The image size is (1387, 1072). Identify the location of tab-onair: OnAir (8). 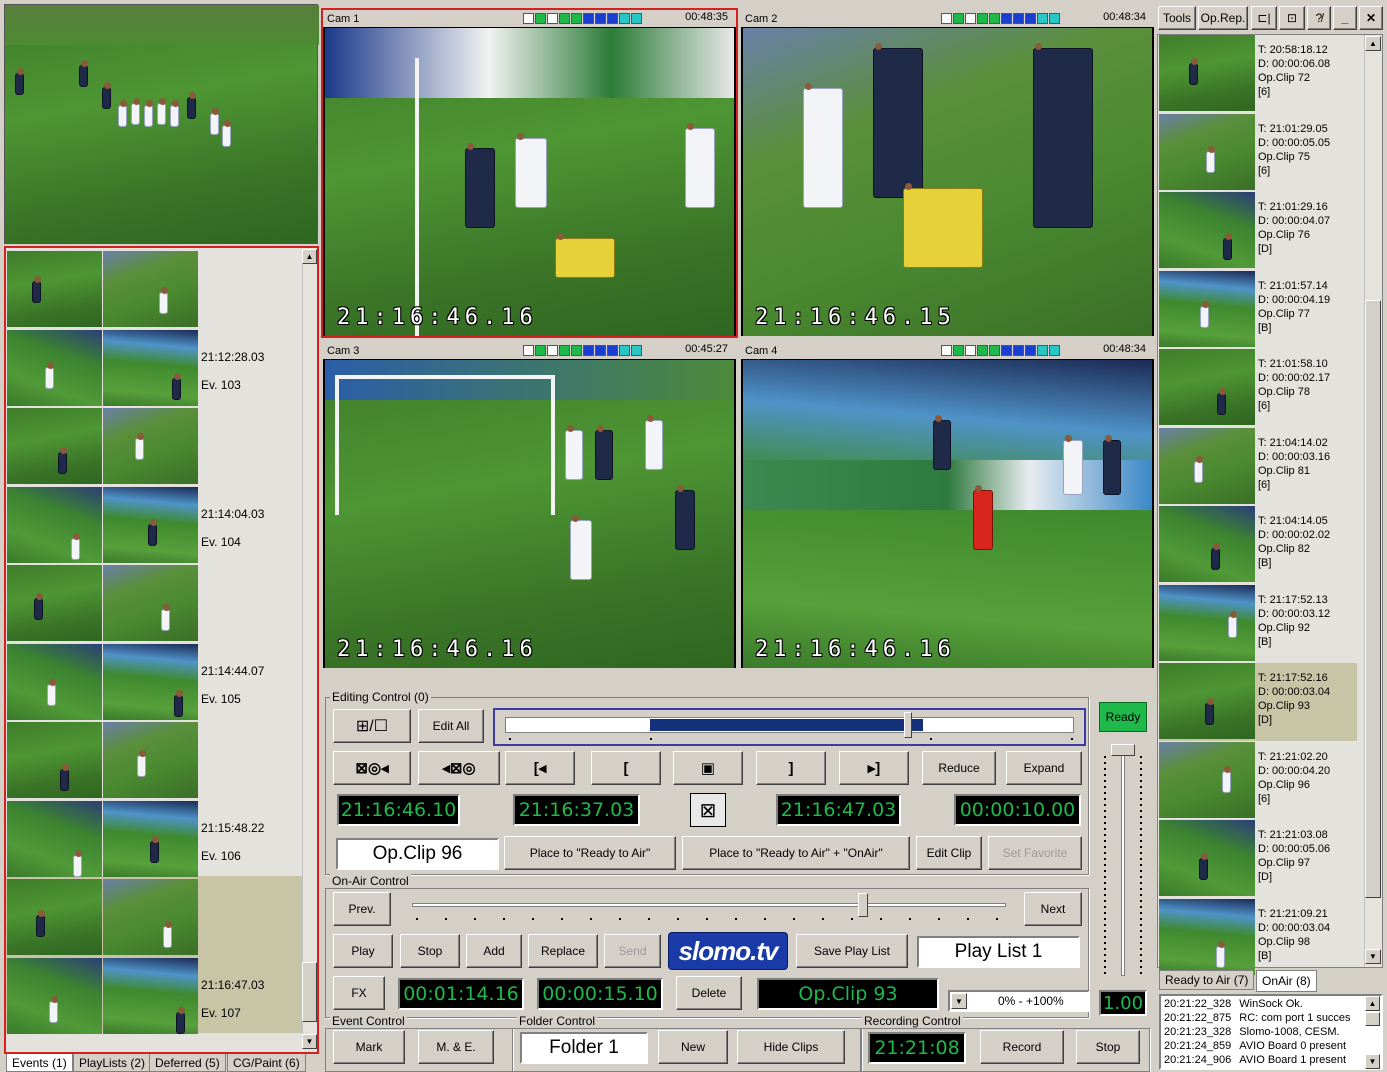
(1286, 981).